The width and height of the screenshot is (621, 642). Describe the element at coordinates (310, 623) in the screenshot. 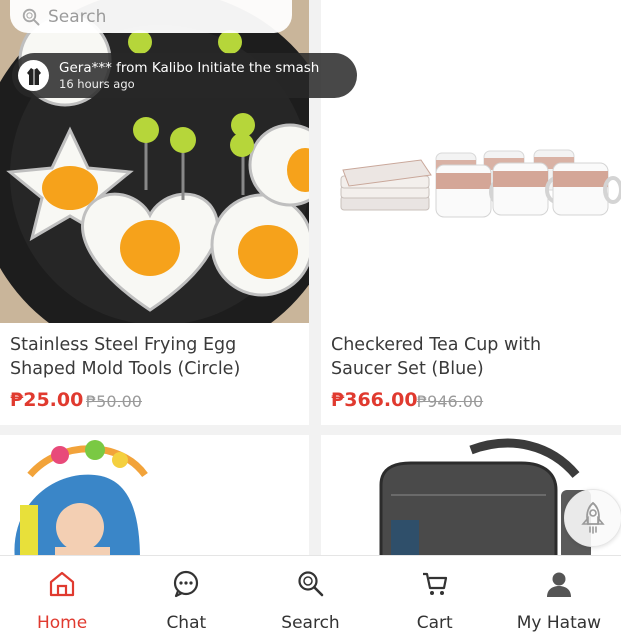

I see `nav-label: Search` at that location.